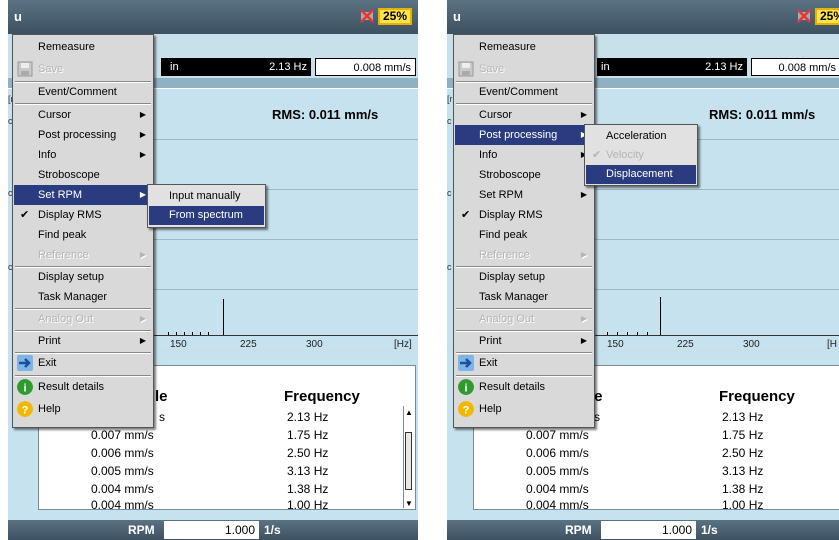  Describe the element at coordinates (25, 69) in the screenshot. I see `save-icon` at that location.